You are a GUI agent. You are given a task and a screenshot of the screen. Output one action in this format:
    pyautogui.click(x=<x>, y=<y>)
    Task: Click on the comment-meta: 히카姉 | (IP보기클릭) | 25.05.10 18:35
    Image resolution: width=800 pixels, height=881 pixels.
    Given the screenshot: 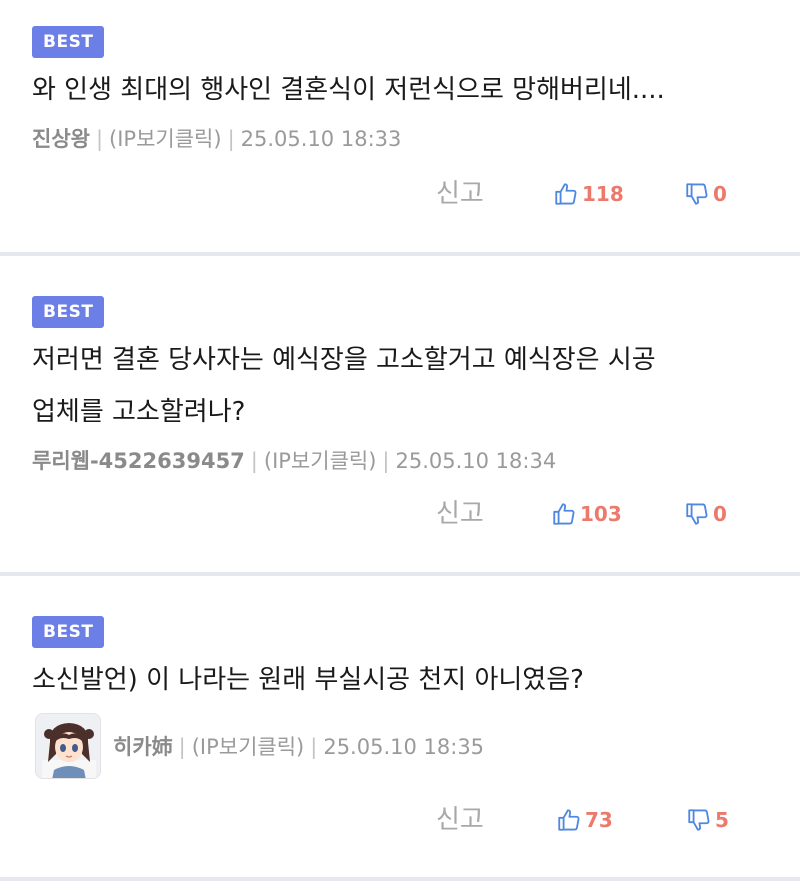 What is the action you would take?
    pyautogui.click(x=298, y=747)
    